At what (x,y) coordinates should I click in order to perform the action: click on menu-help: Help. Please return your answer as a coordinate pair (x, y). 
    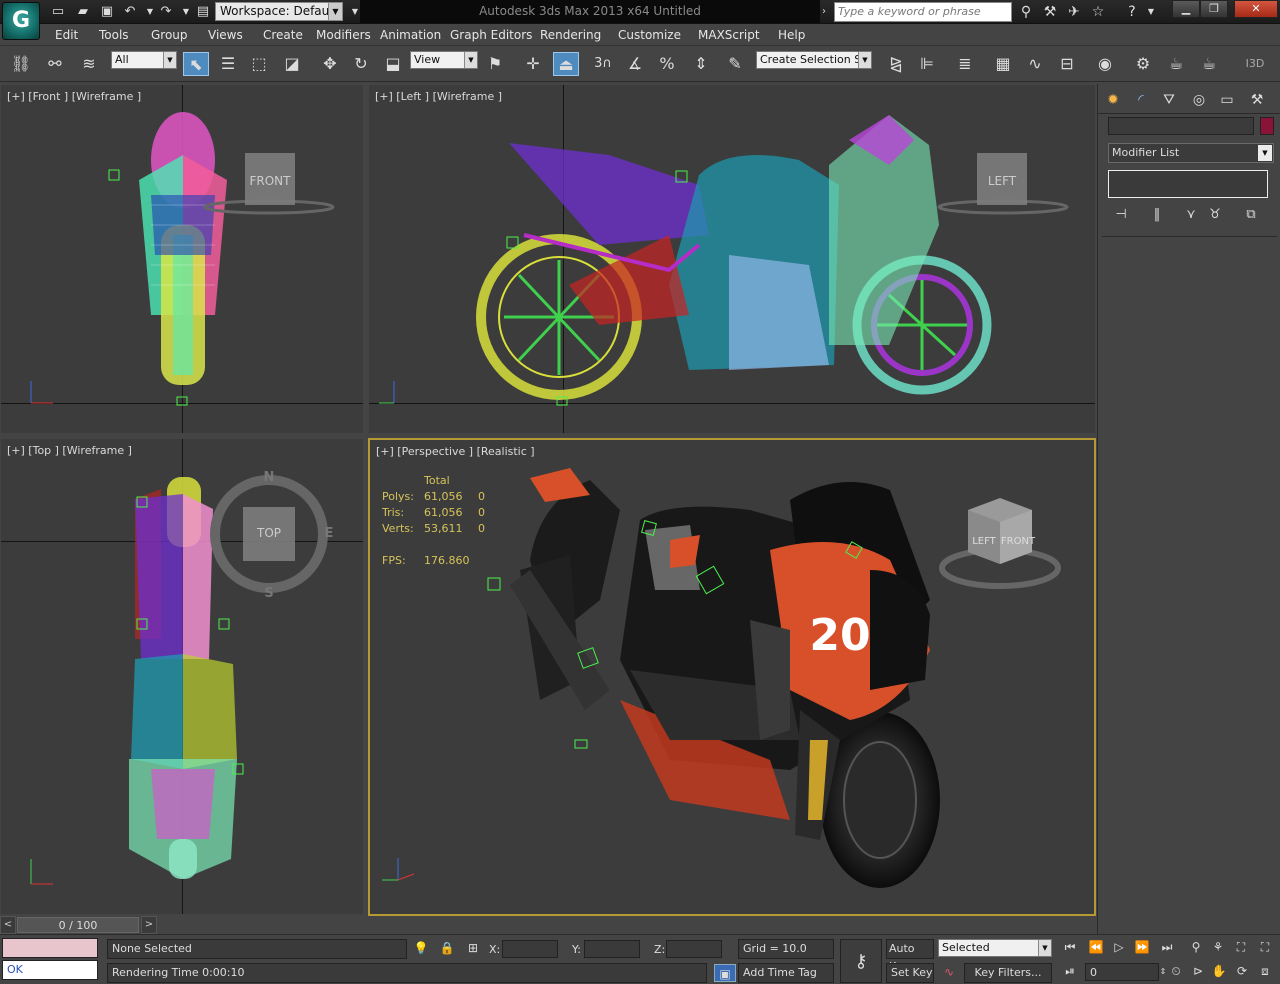
    Looking at the image, I should click on (791, 35).